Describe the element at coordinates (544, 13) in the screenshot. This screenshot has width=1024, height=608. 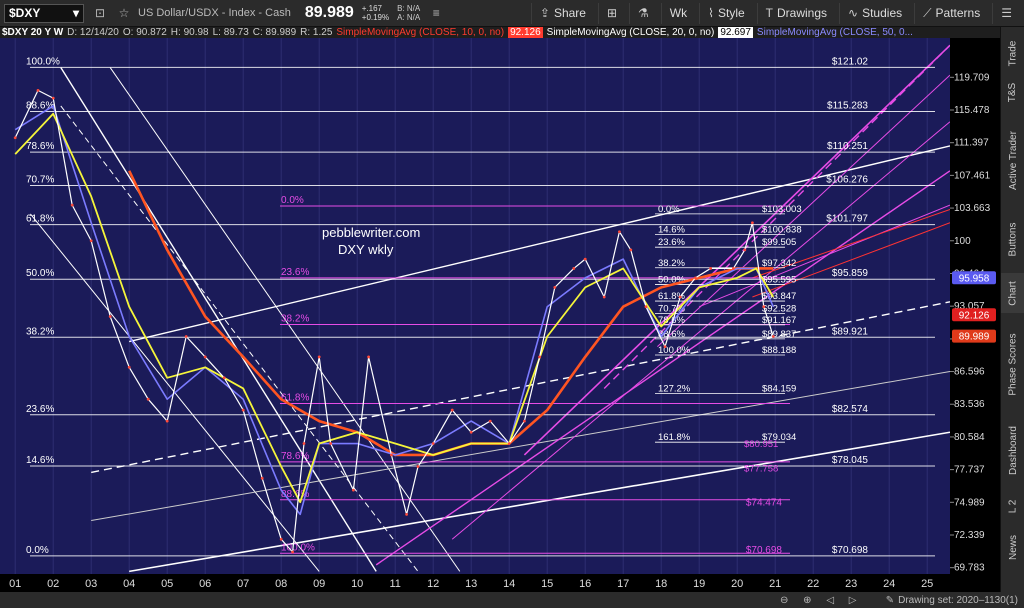
I see `share-icon: ⇪` at that location.